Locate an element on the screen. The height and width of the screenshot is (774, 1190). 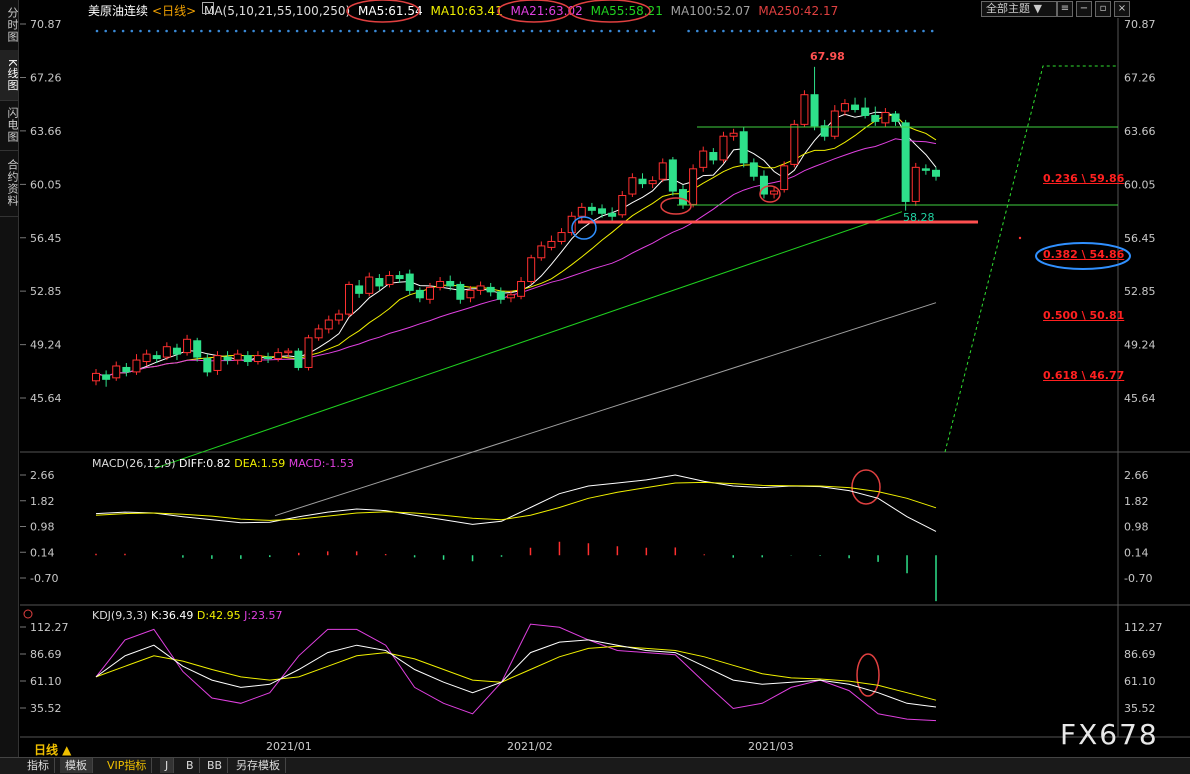
macd-value: MACD:-1.53 is located at coordinates (321, 463).